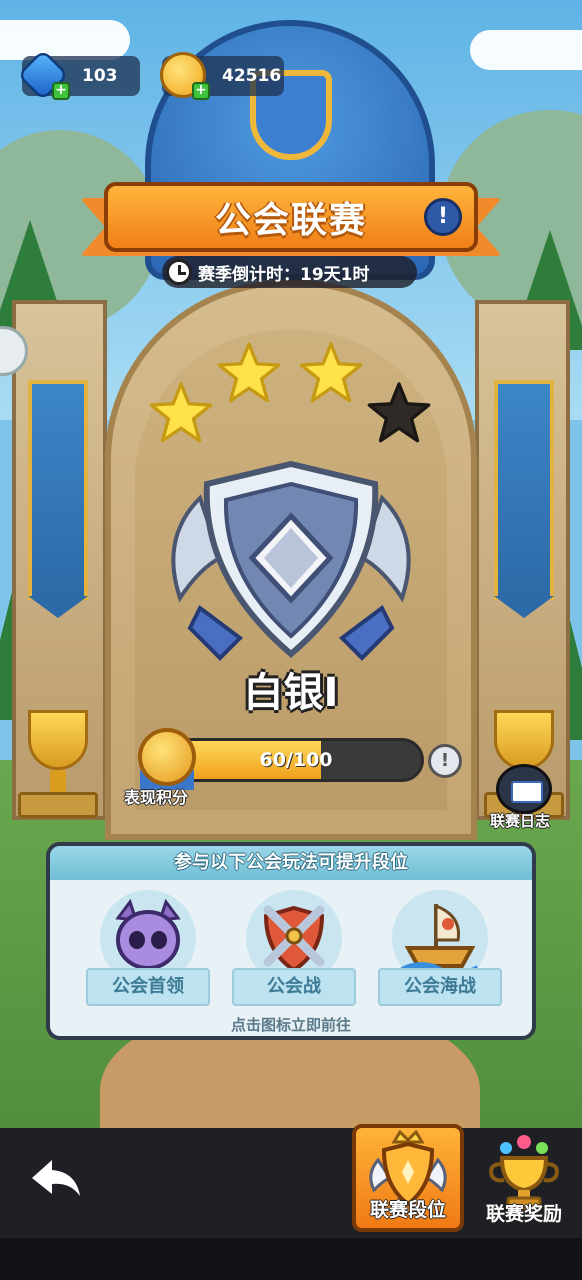  Describe the element at coordinates (156, 797) in the screenshot. I see `score-label: 表现积分` at that location.